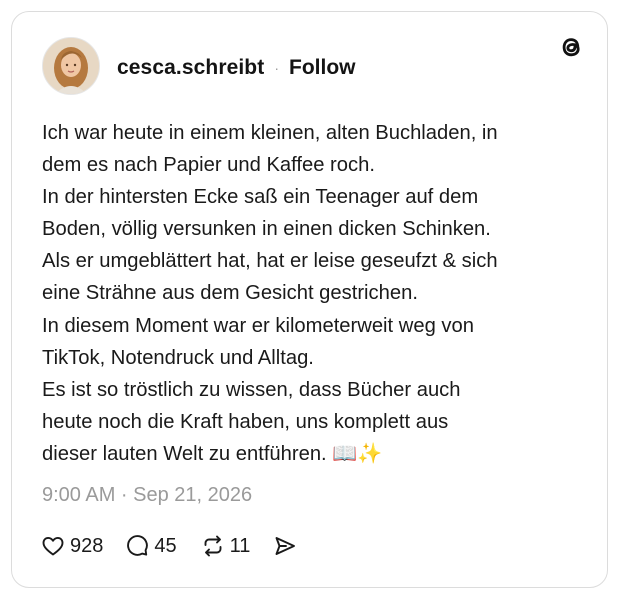 This screenshot has height=601, width=620. Describe the element at coordinates (53, 546) in the screenshot. I see `heart-icon` at that location.